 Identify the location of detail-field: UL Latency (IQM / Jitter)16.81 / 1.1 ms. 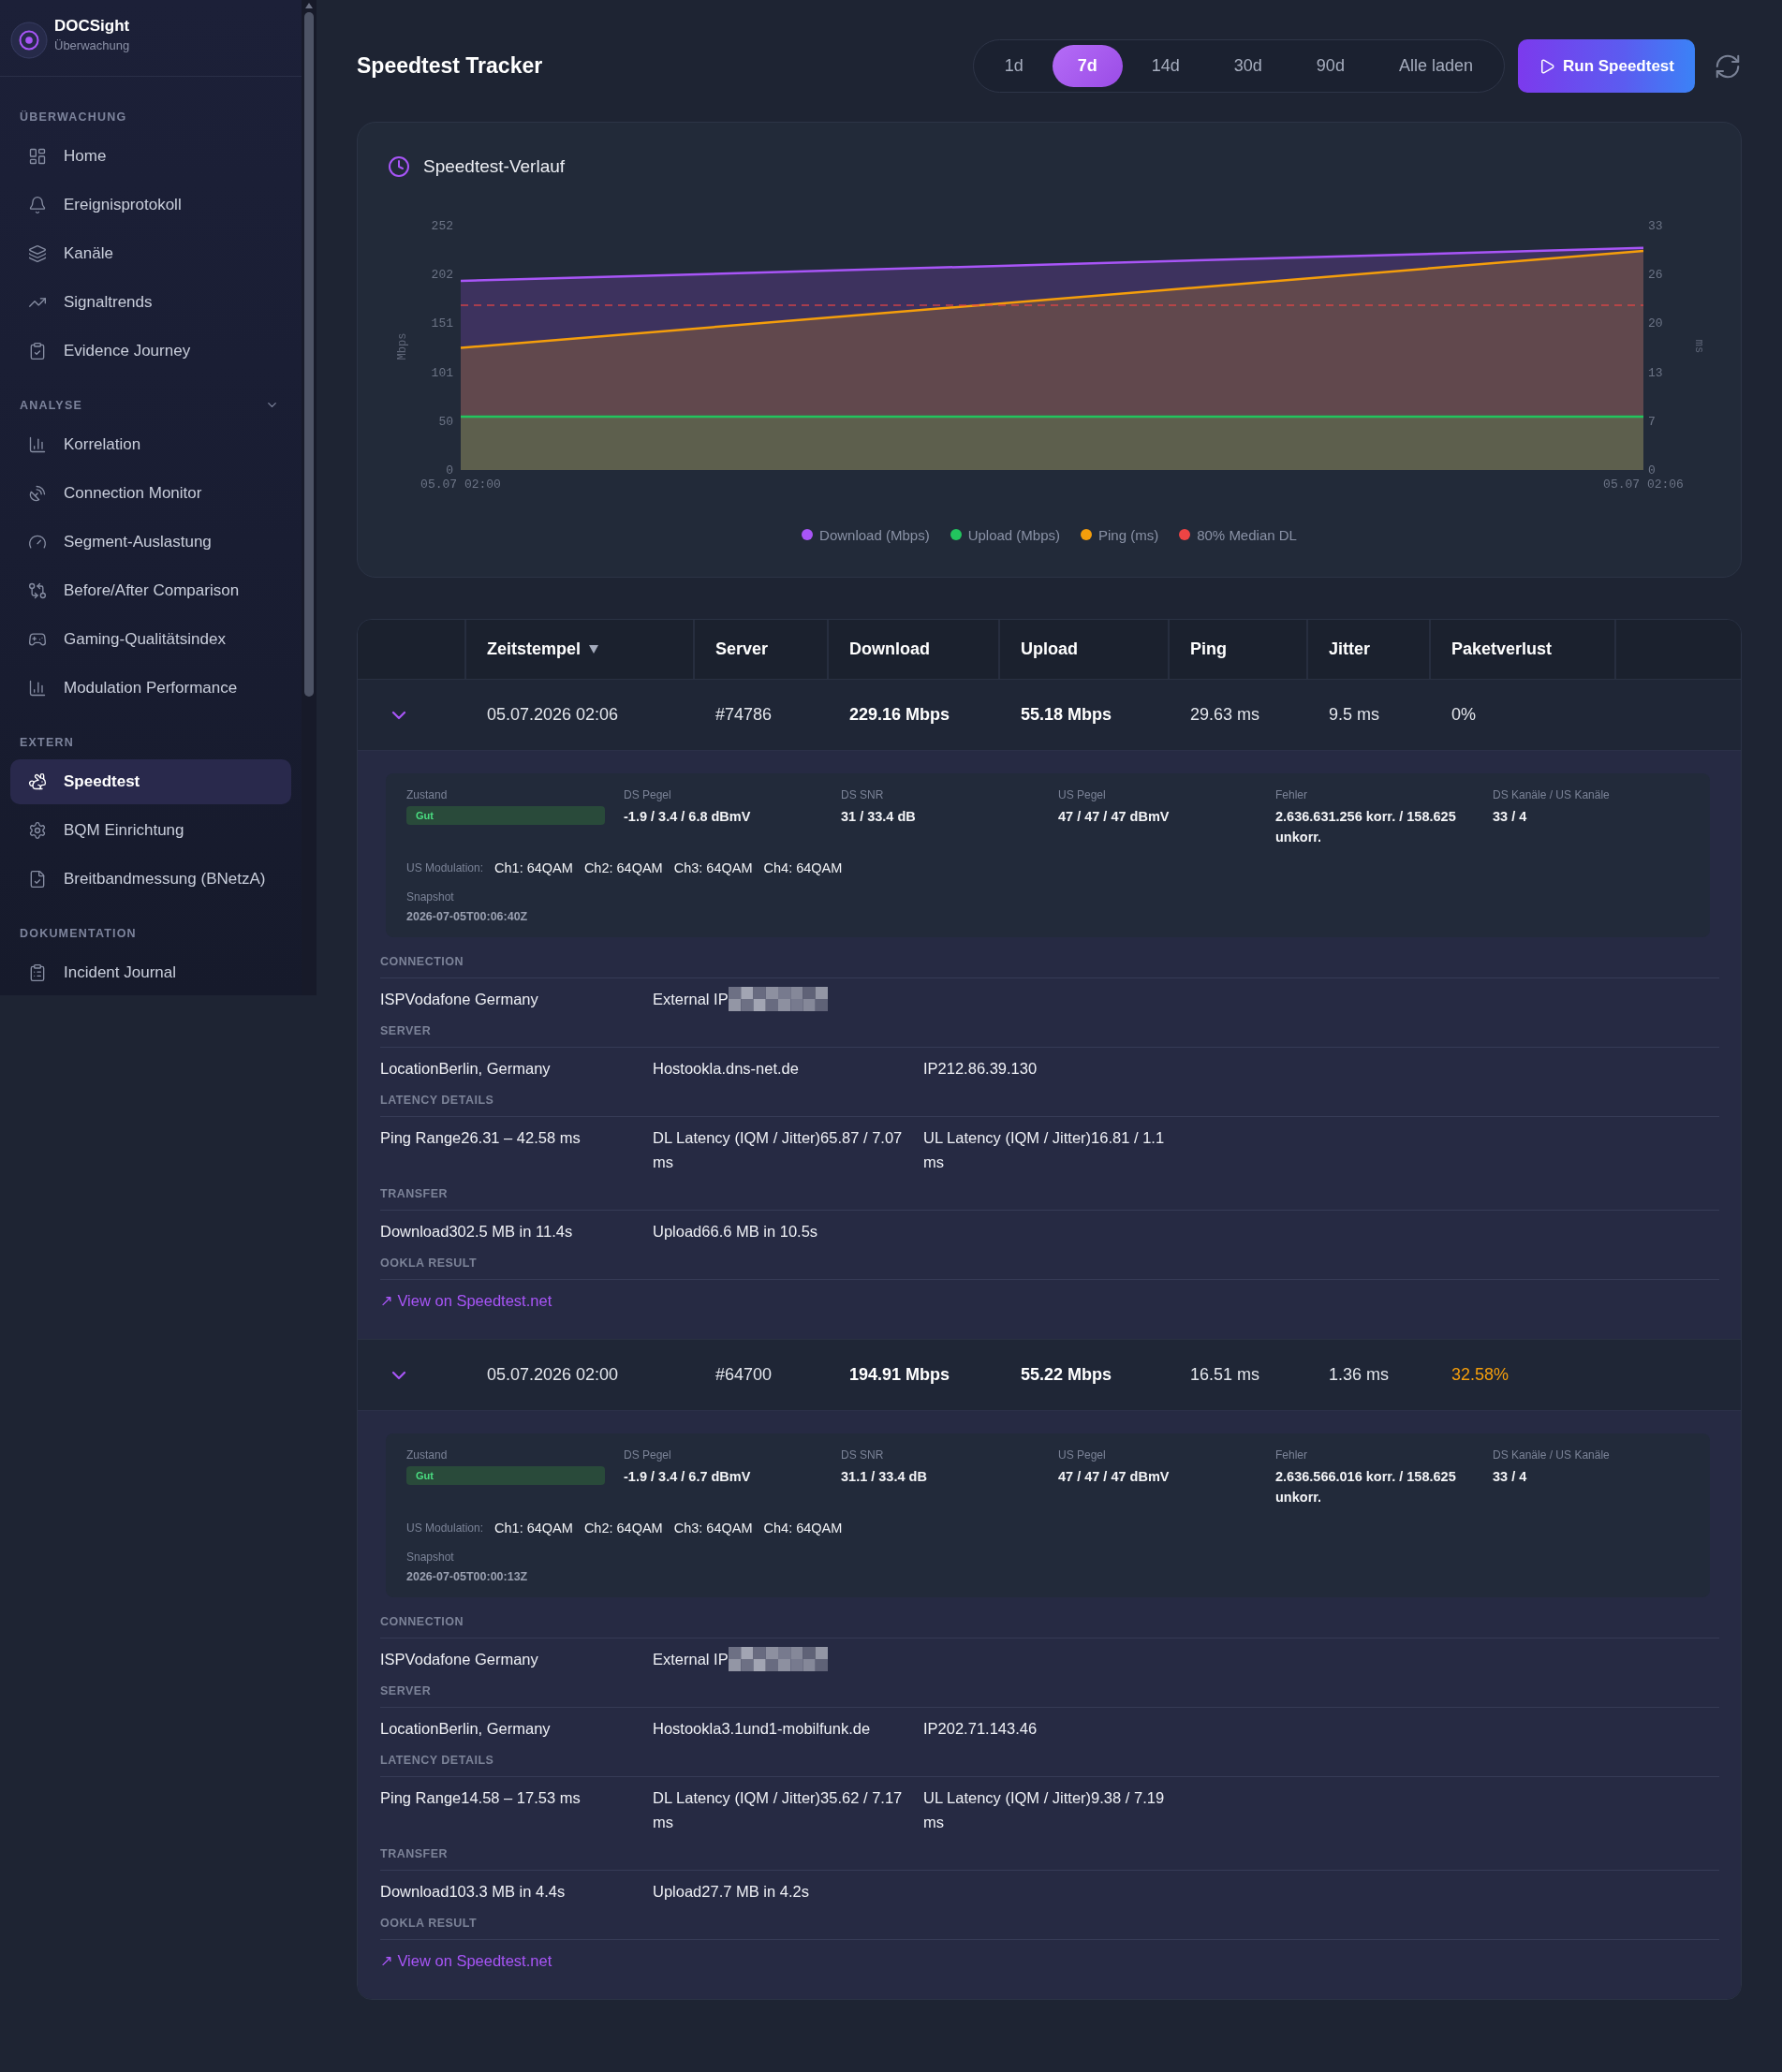
(1053, 1149).